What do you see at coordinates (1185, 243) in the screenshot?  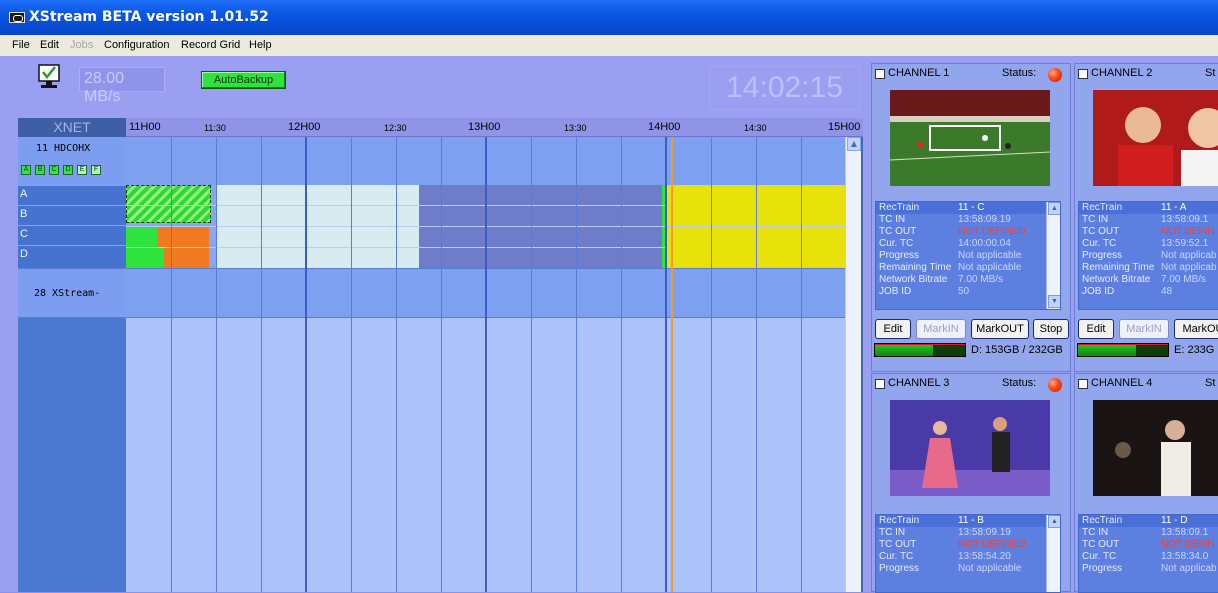 I see `cur-tc-value: 13:59:52.1` at bounding box center [1185, 243].